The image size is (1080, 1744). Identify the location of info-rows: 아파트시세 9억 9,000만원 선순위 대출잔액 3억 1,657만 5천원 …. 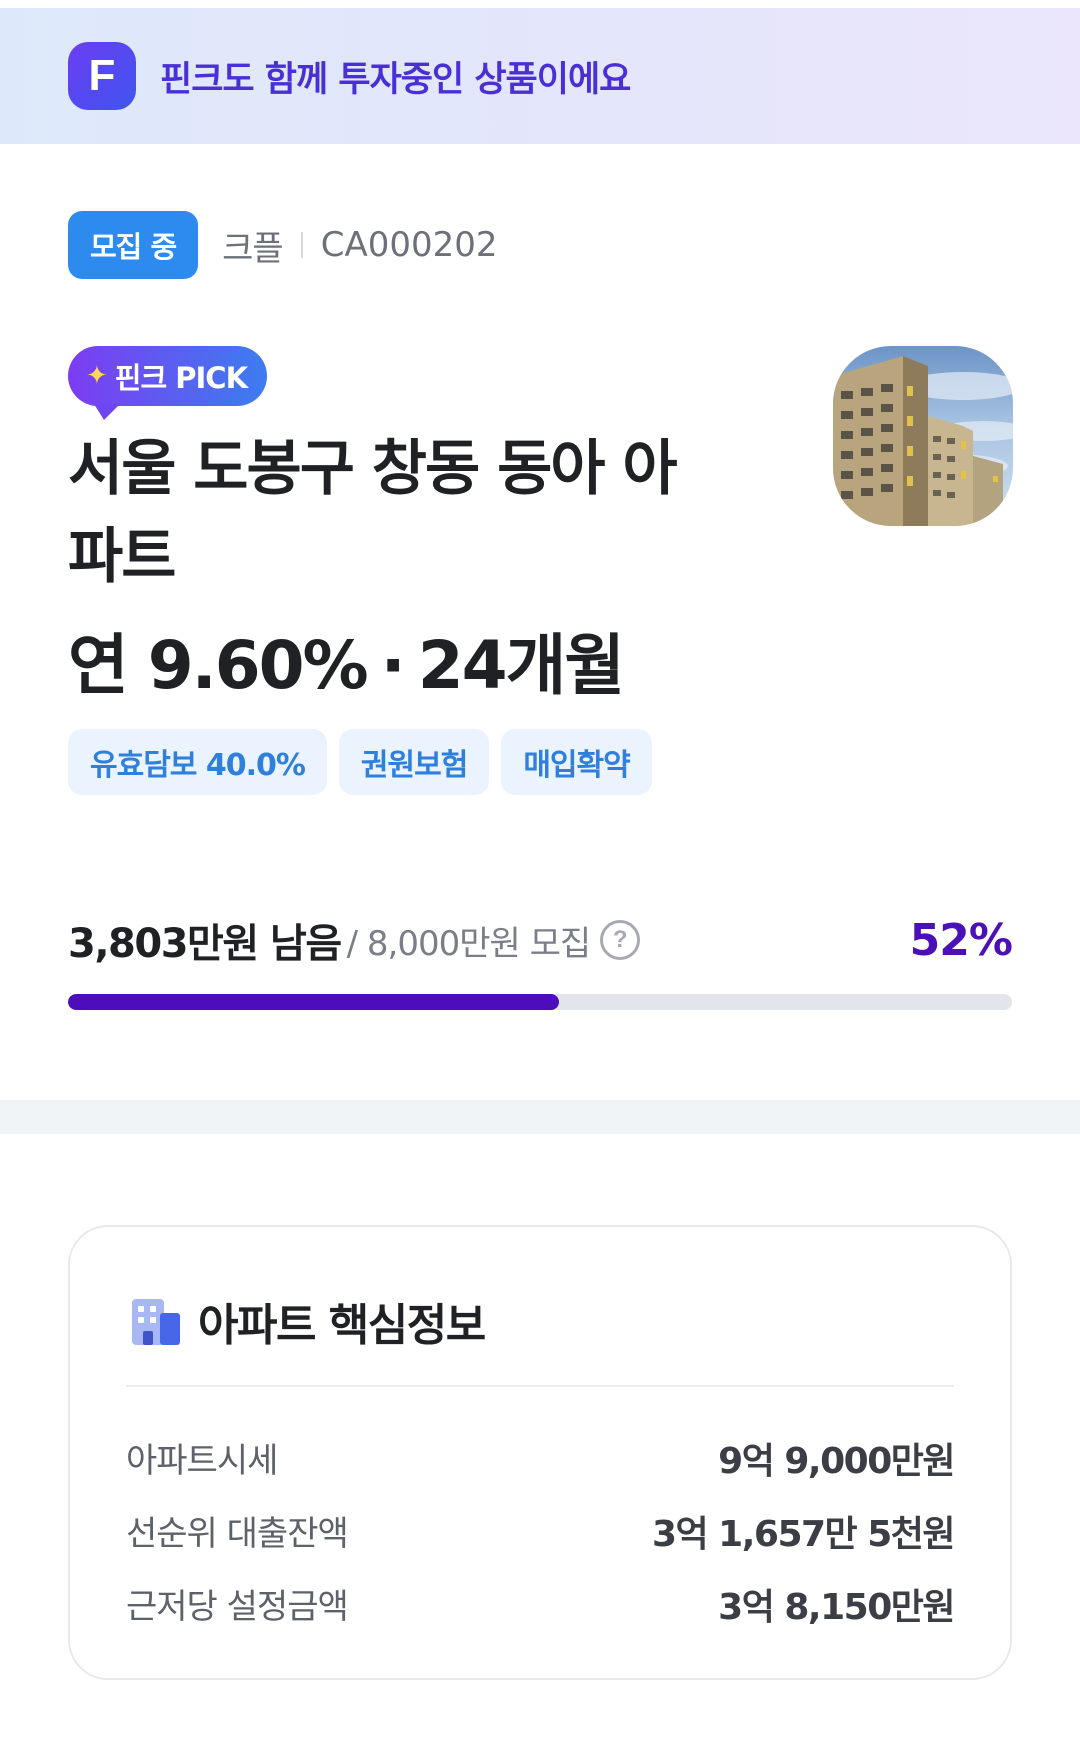
(541, 1530).